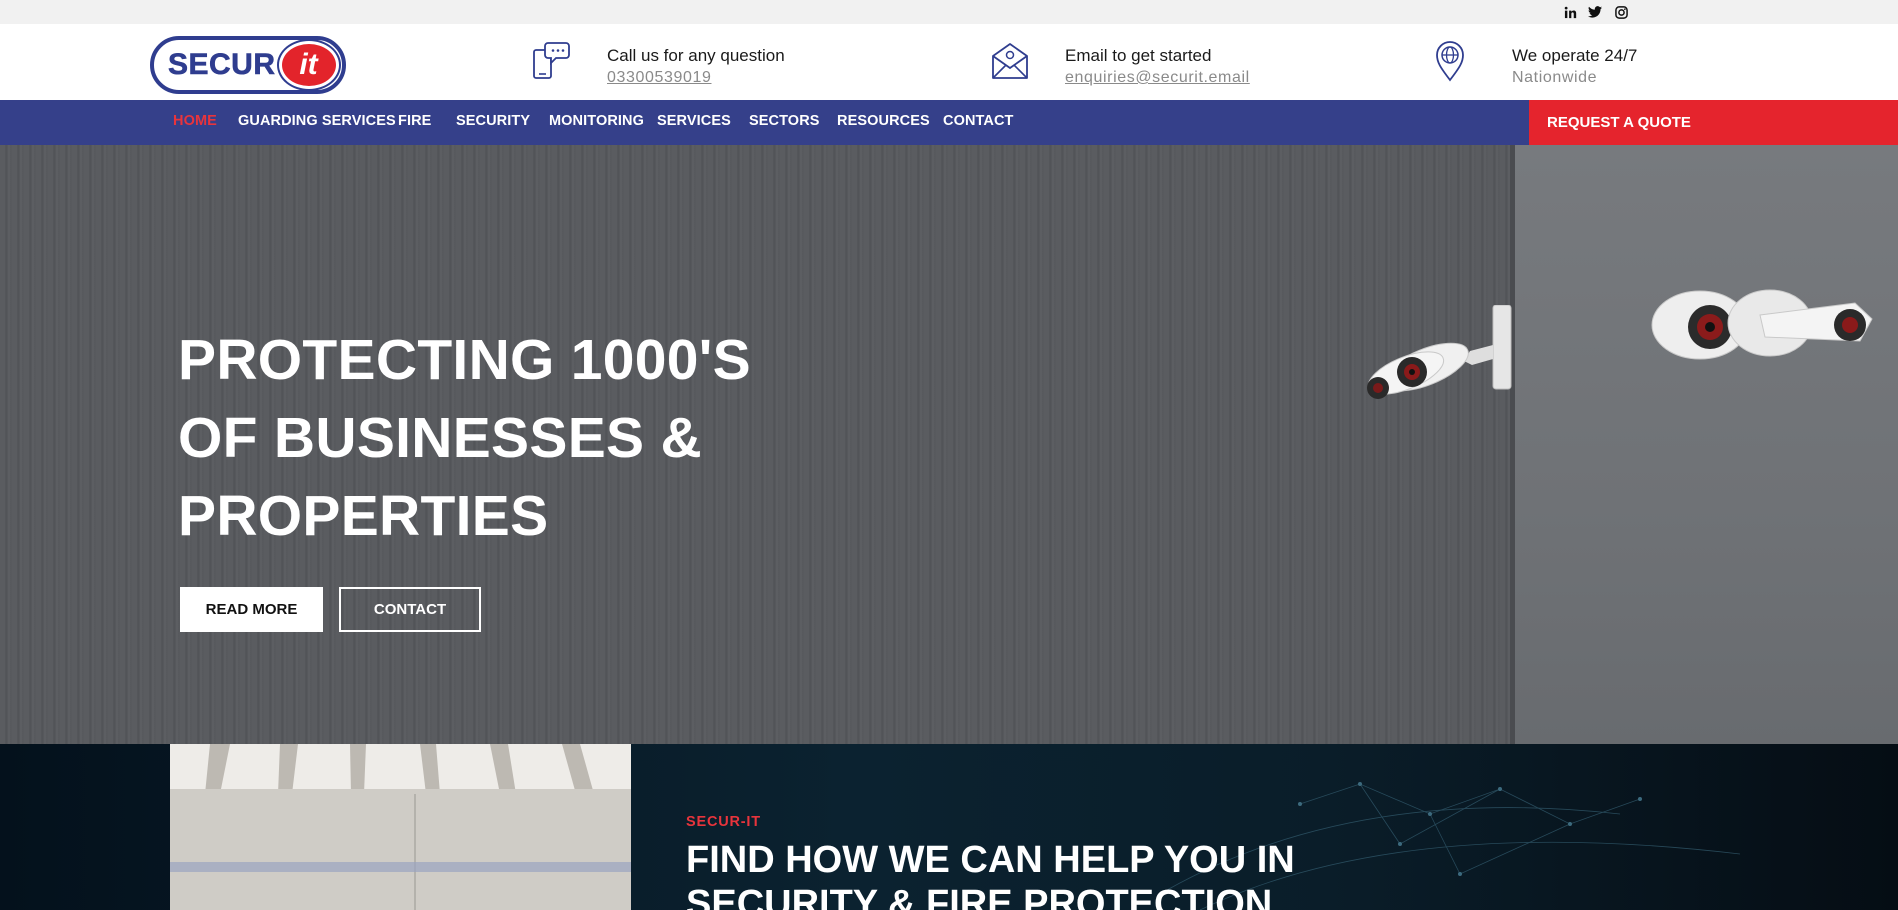  I want to click on phone-chat-icon, so click(551, 60).